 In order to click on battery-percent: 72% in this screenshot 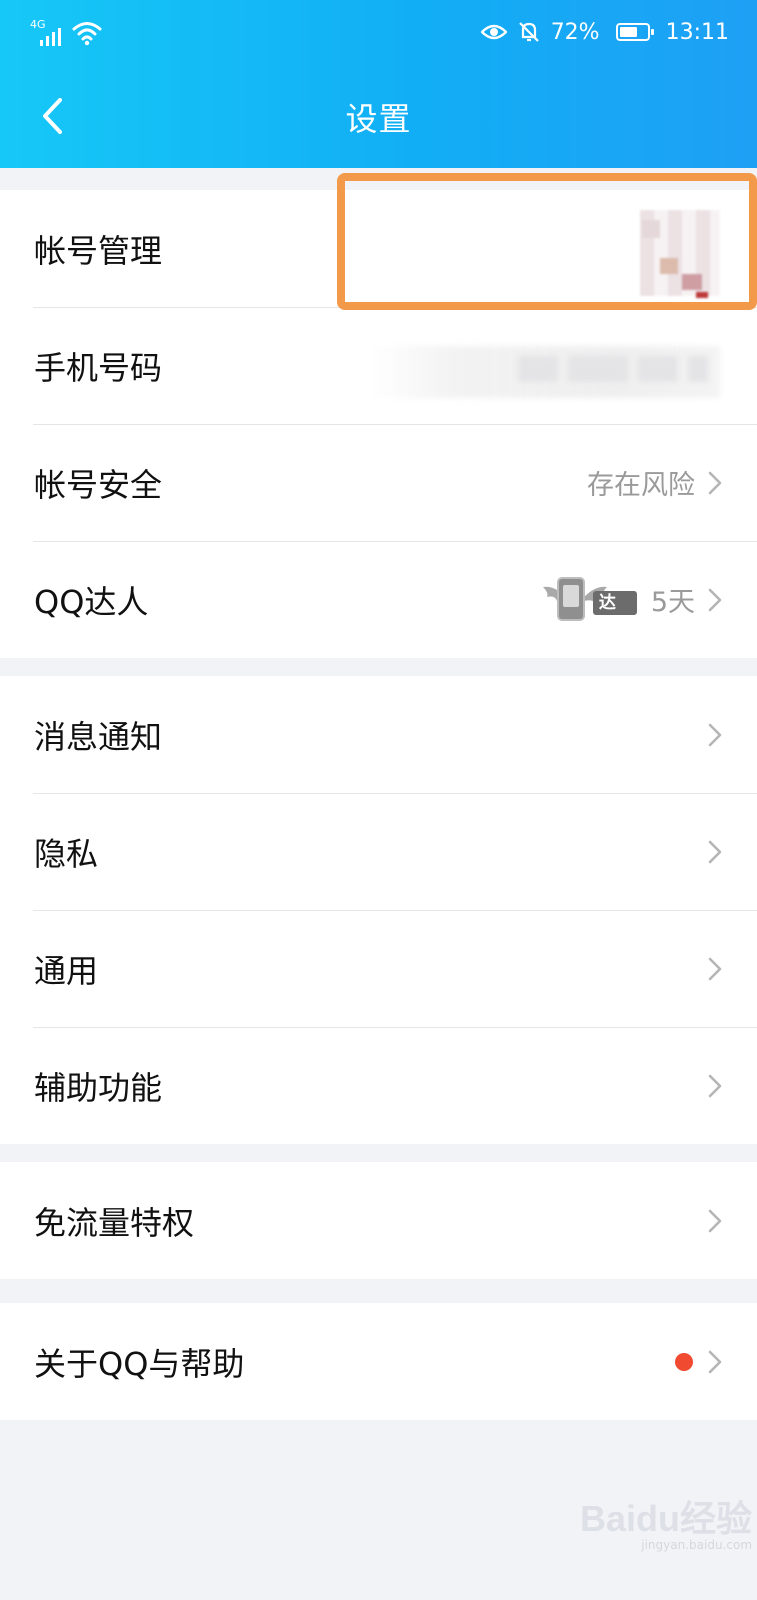, I will do `click(575, 32)`.